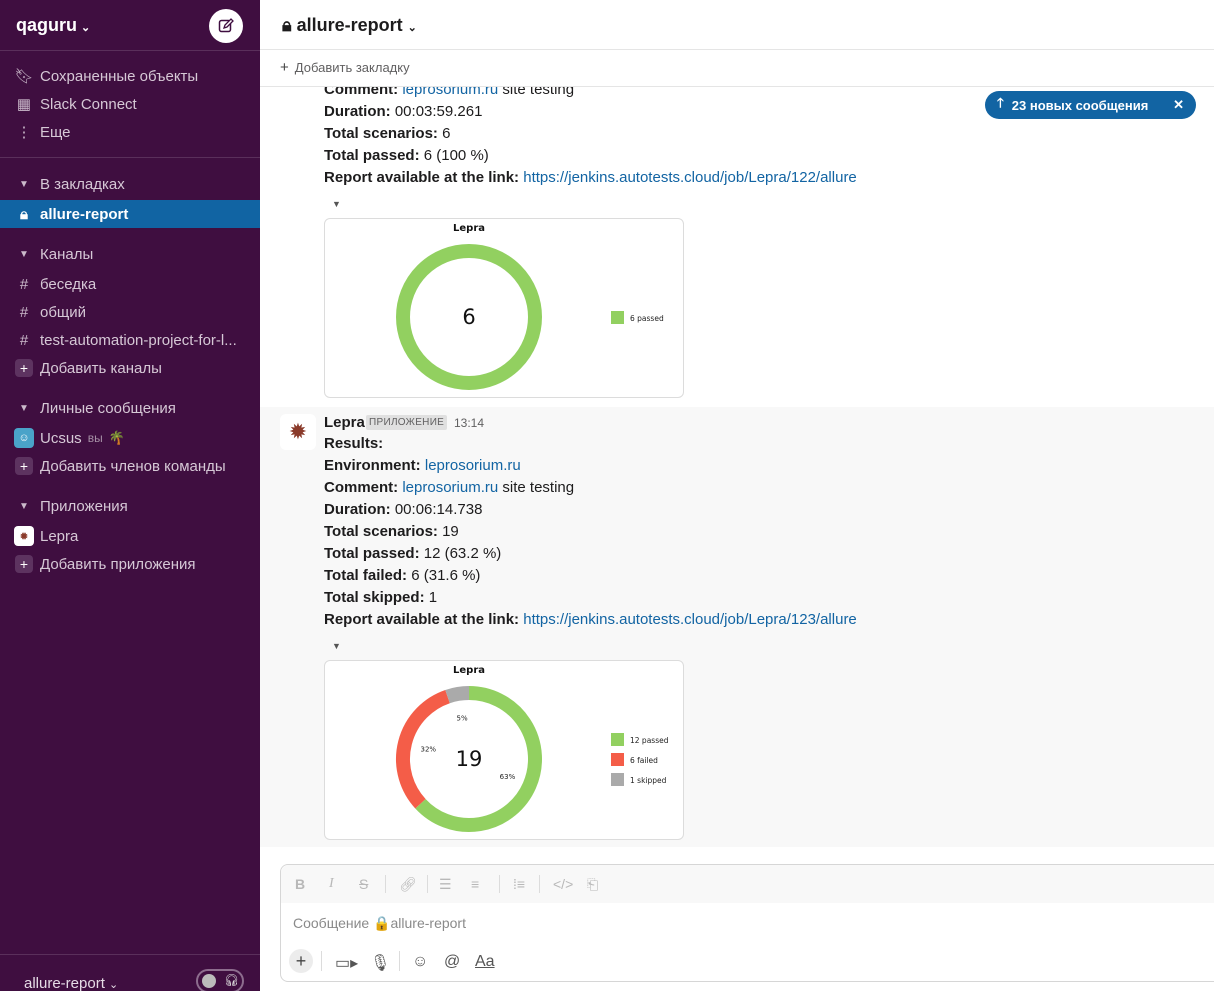  What do you see at coordinates (445, 884) in the screenshot?
I see `ordered-list-icon: ☰` at bounding box center [445, 884].